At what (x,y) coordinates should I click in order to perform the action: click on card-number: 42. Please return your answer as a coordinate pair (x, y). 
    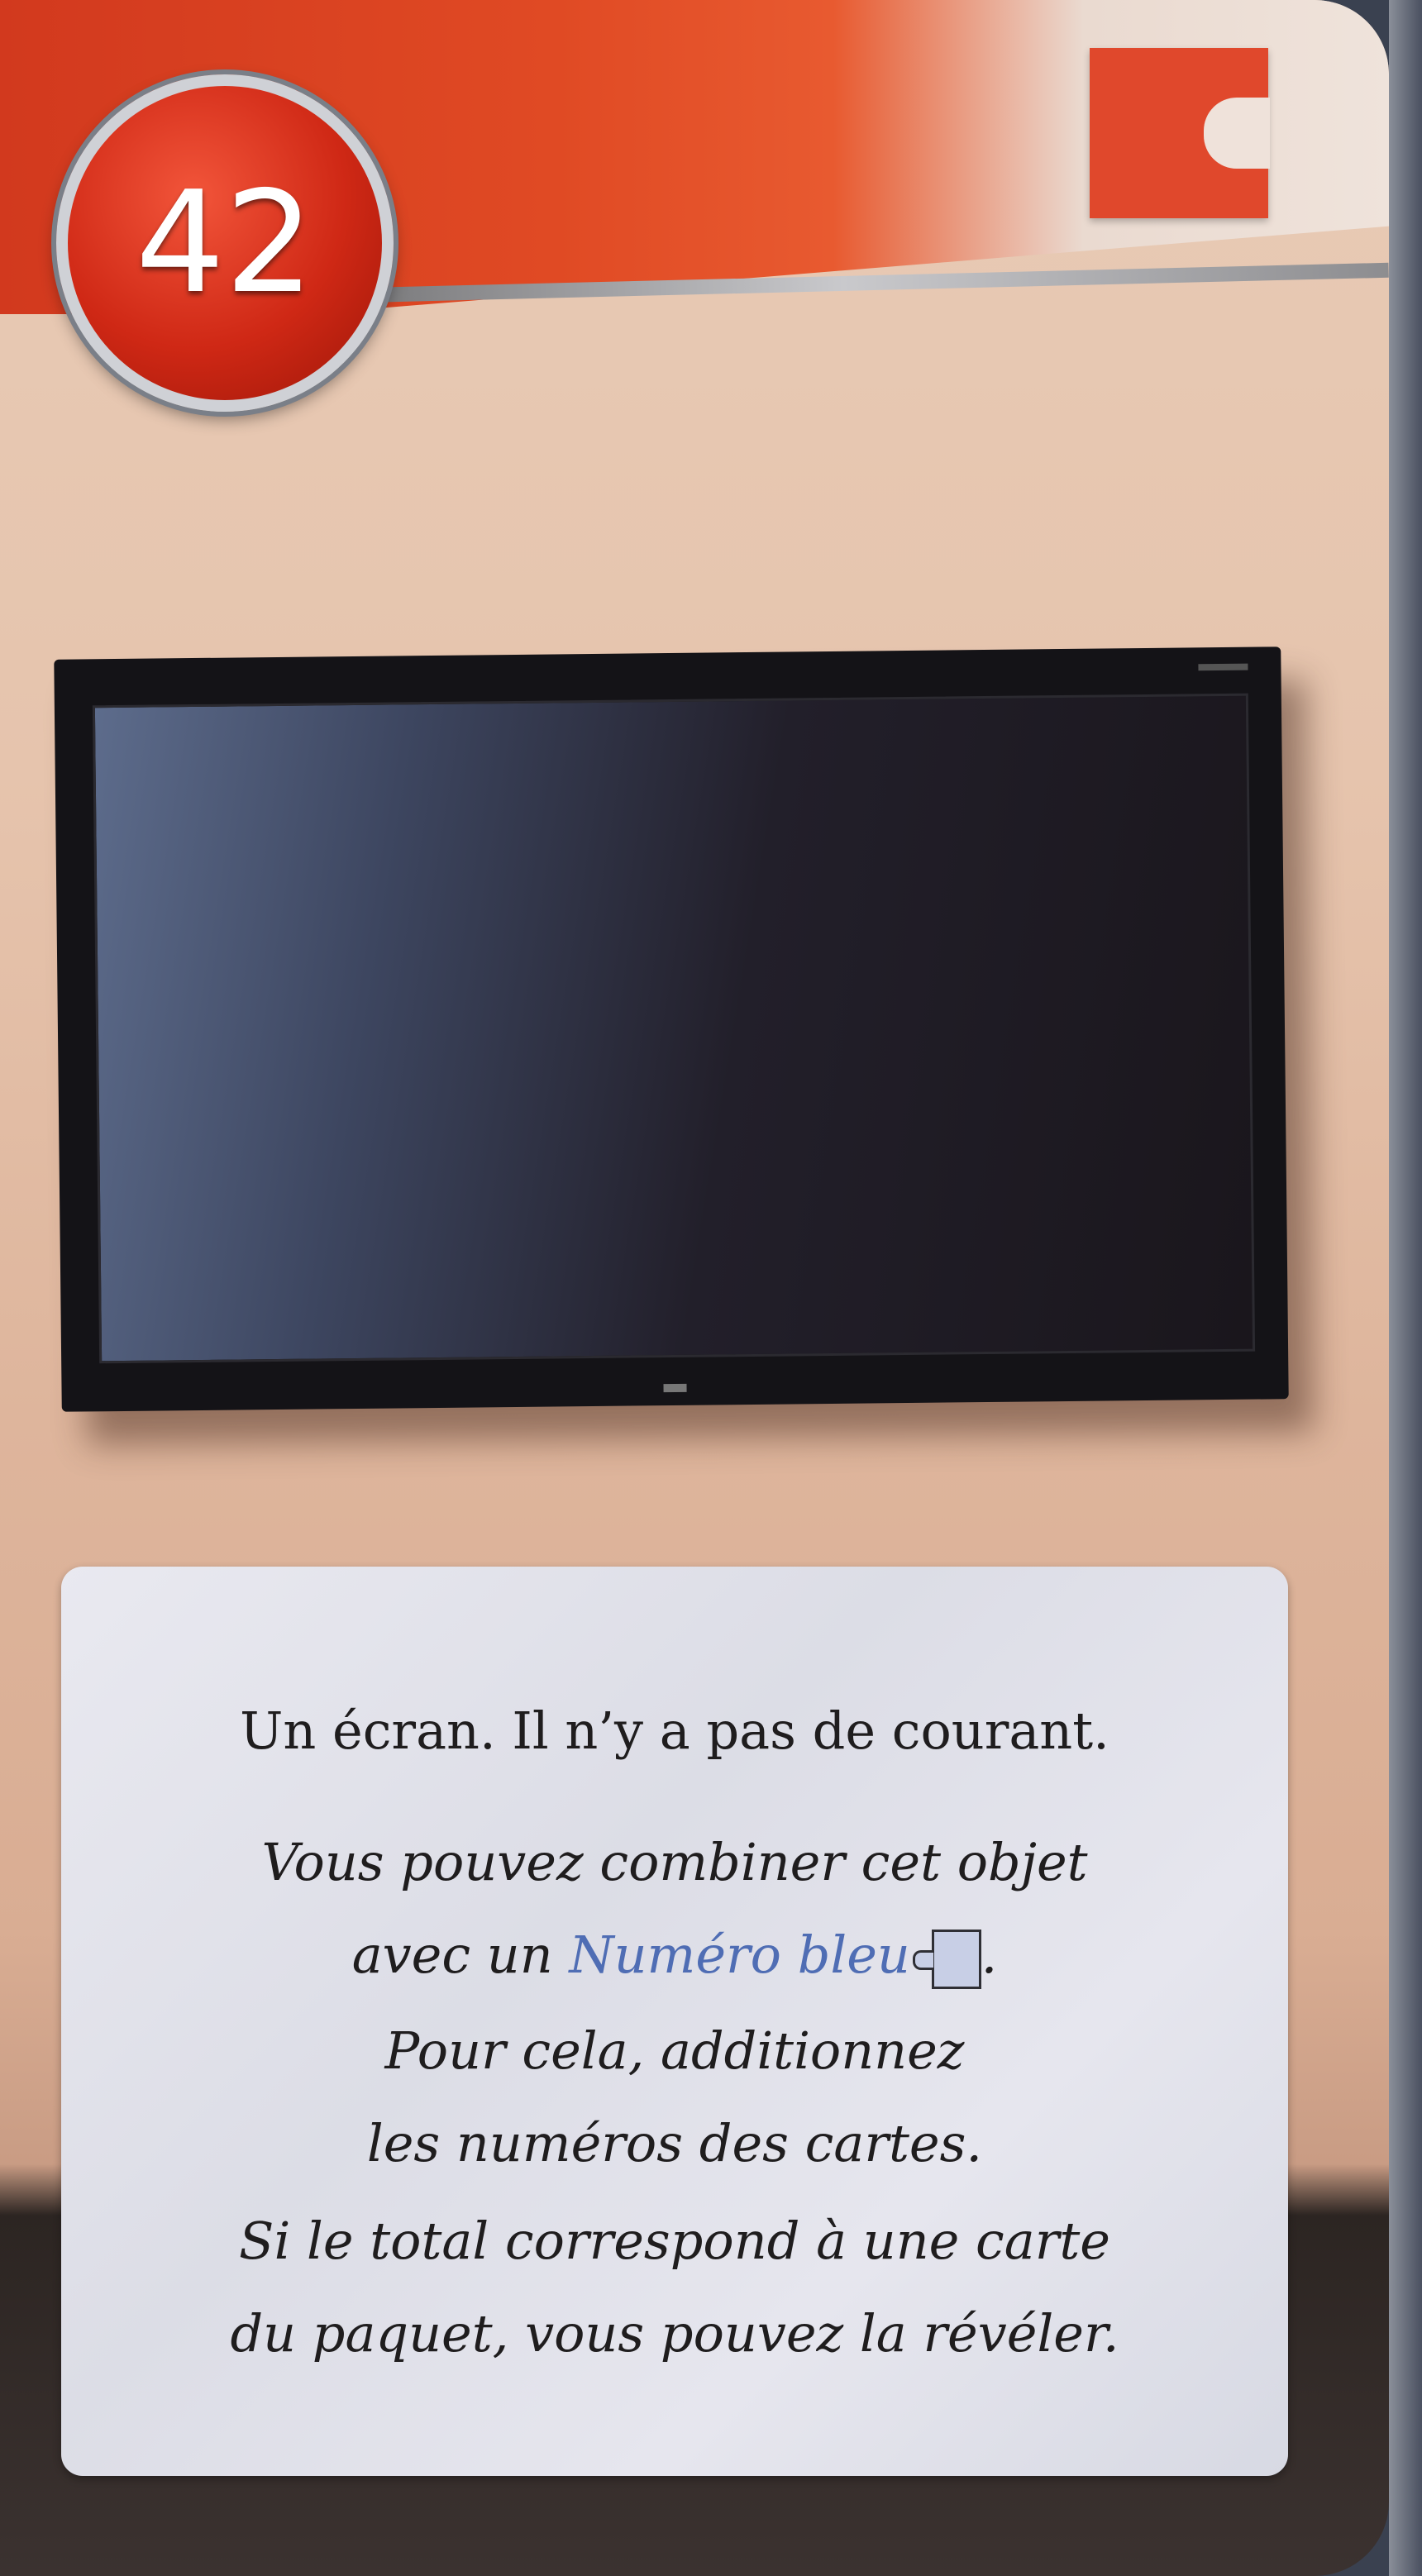
    Looking at the image, I should click on (225, 243).